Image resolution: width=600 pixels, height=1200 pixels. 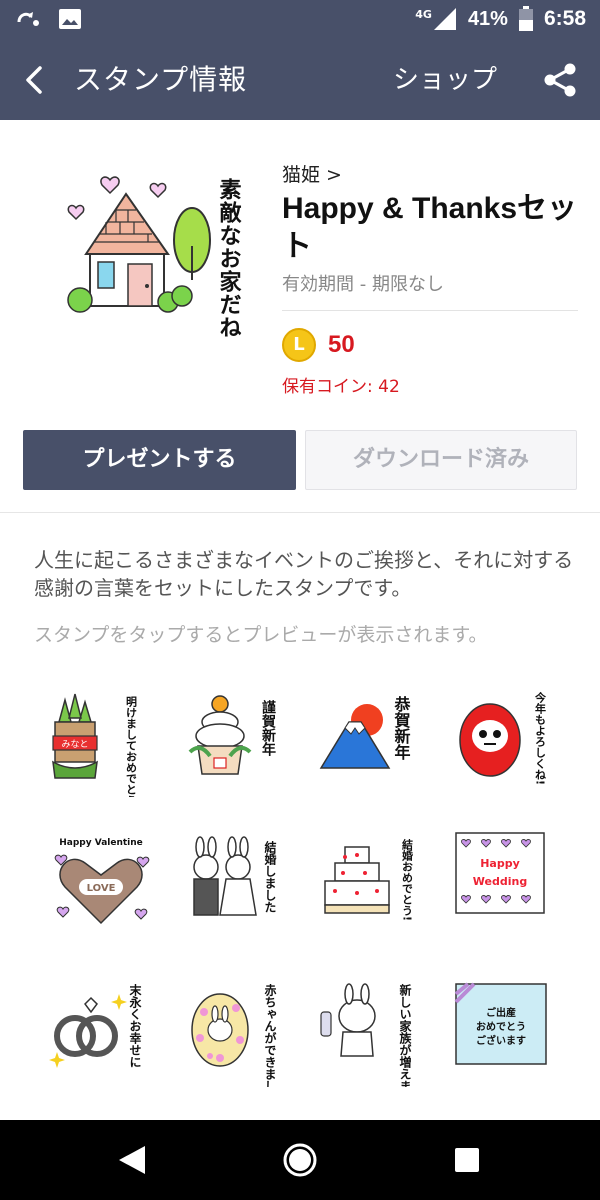 I want to click on validity-period: 有効期間 - 期限なし, so click(x=363, y=284).